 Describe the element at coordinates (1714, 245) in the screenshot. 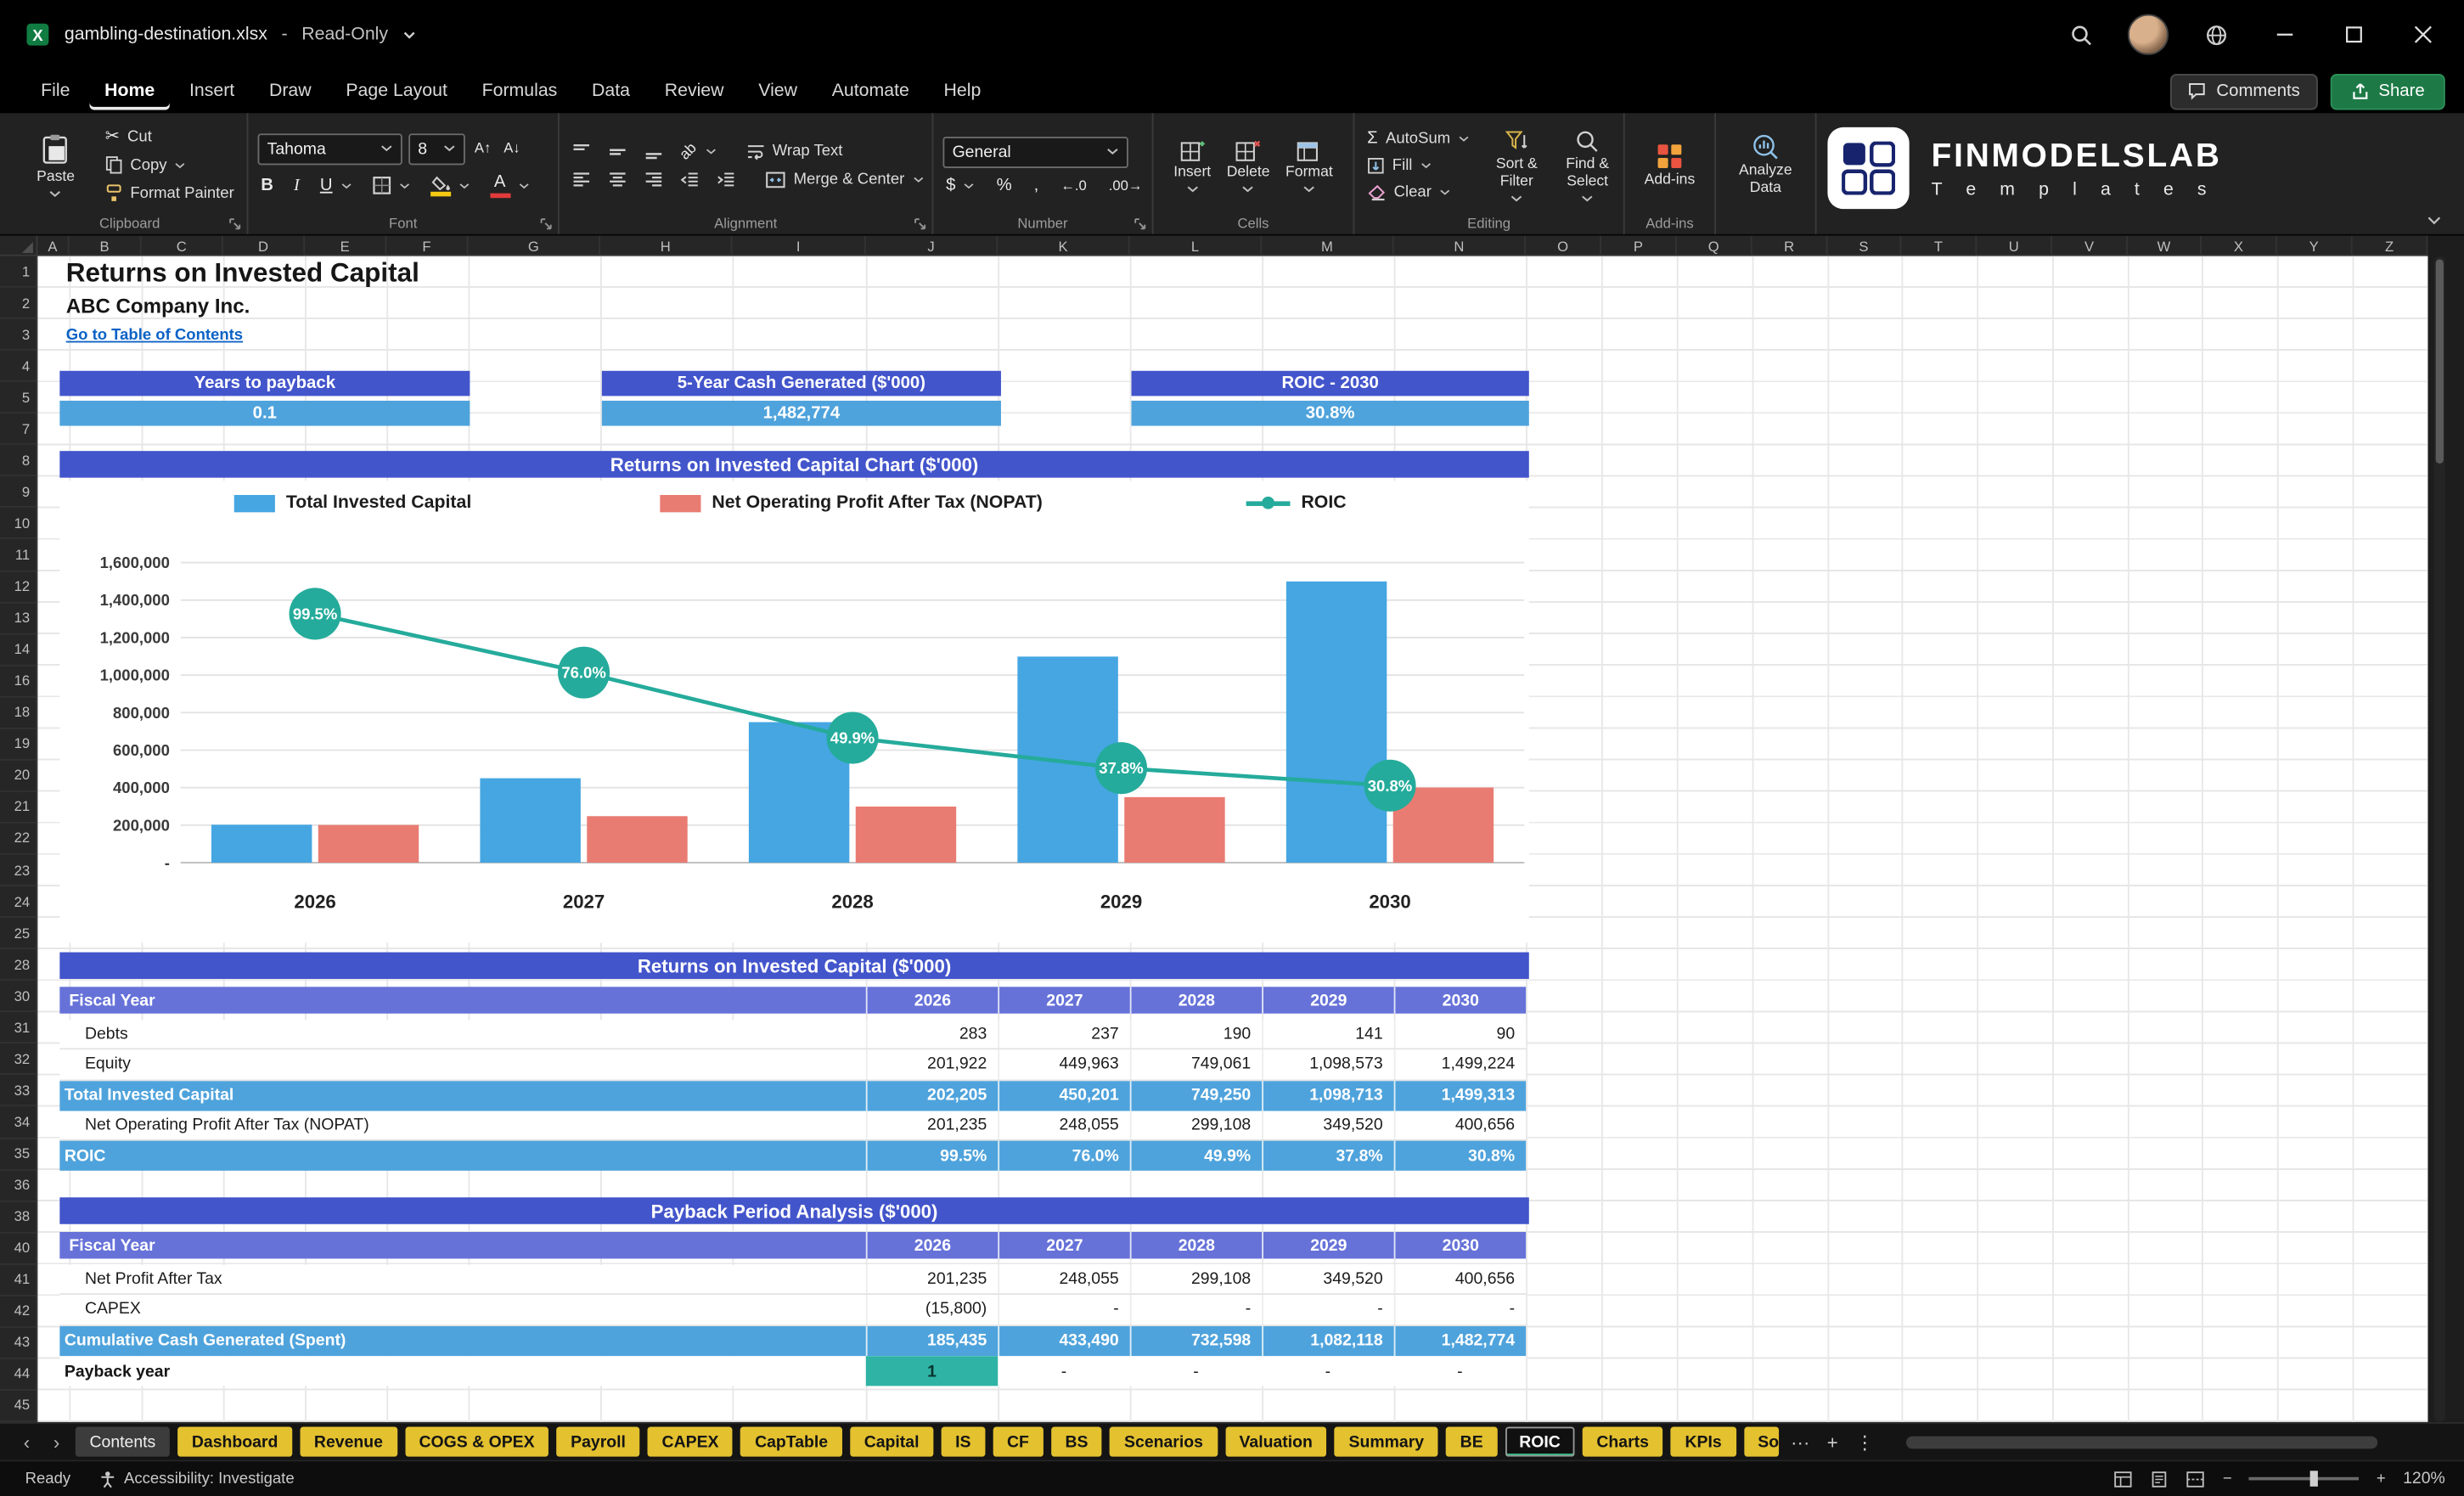

I see `column-header-Q: Q` at that location.